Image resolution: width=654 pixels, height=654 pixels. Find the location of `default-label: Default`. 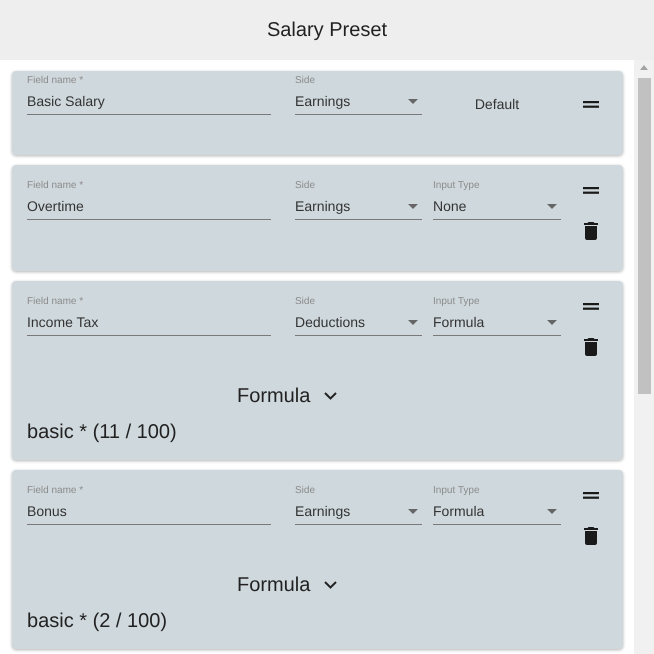

default-label: Default is located at coordinates (497, 104).